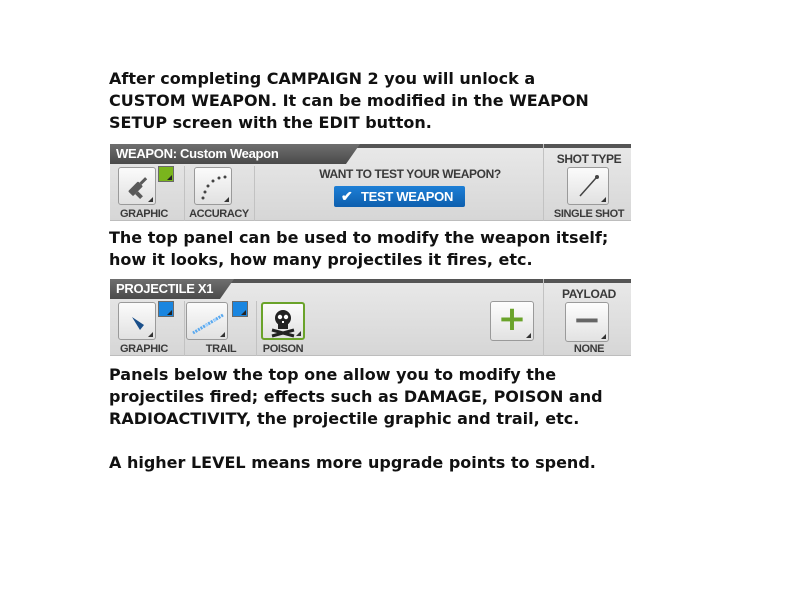  What do you see at coordinates (589, 294) in the screenshot?
I see `payload-header: PAYLOAD` at bounding box center [589, 294].